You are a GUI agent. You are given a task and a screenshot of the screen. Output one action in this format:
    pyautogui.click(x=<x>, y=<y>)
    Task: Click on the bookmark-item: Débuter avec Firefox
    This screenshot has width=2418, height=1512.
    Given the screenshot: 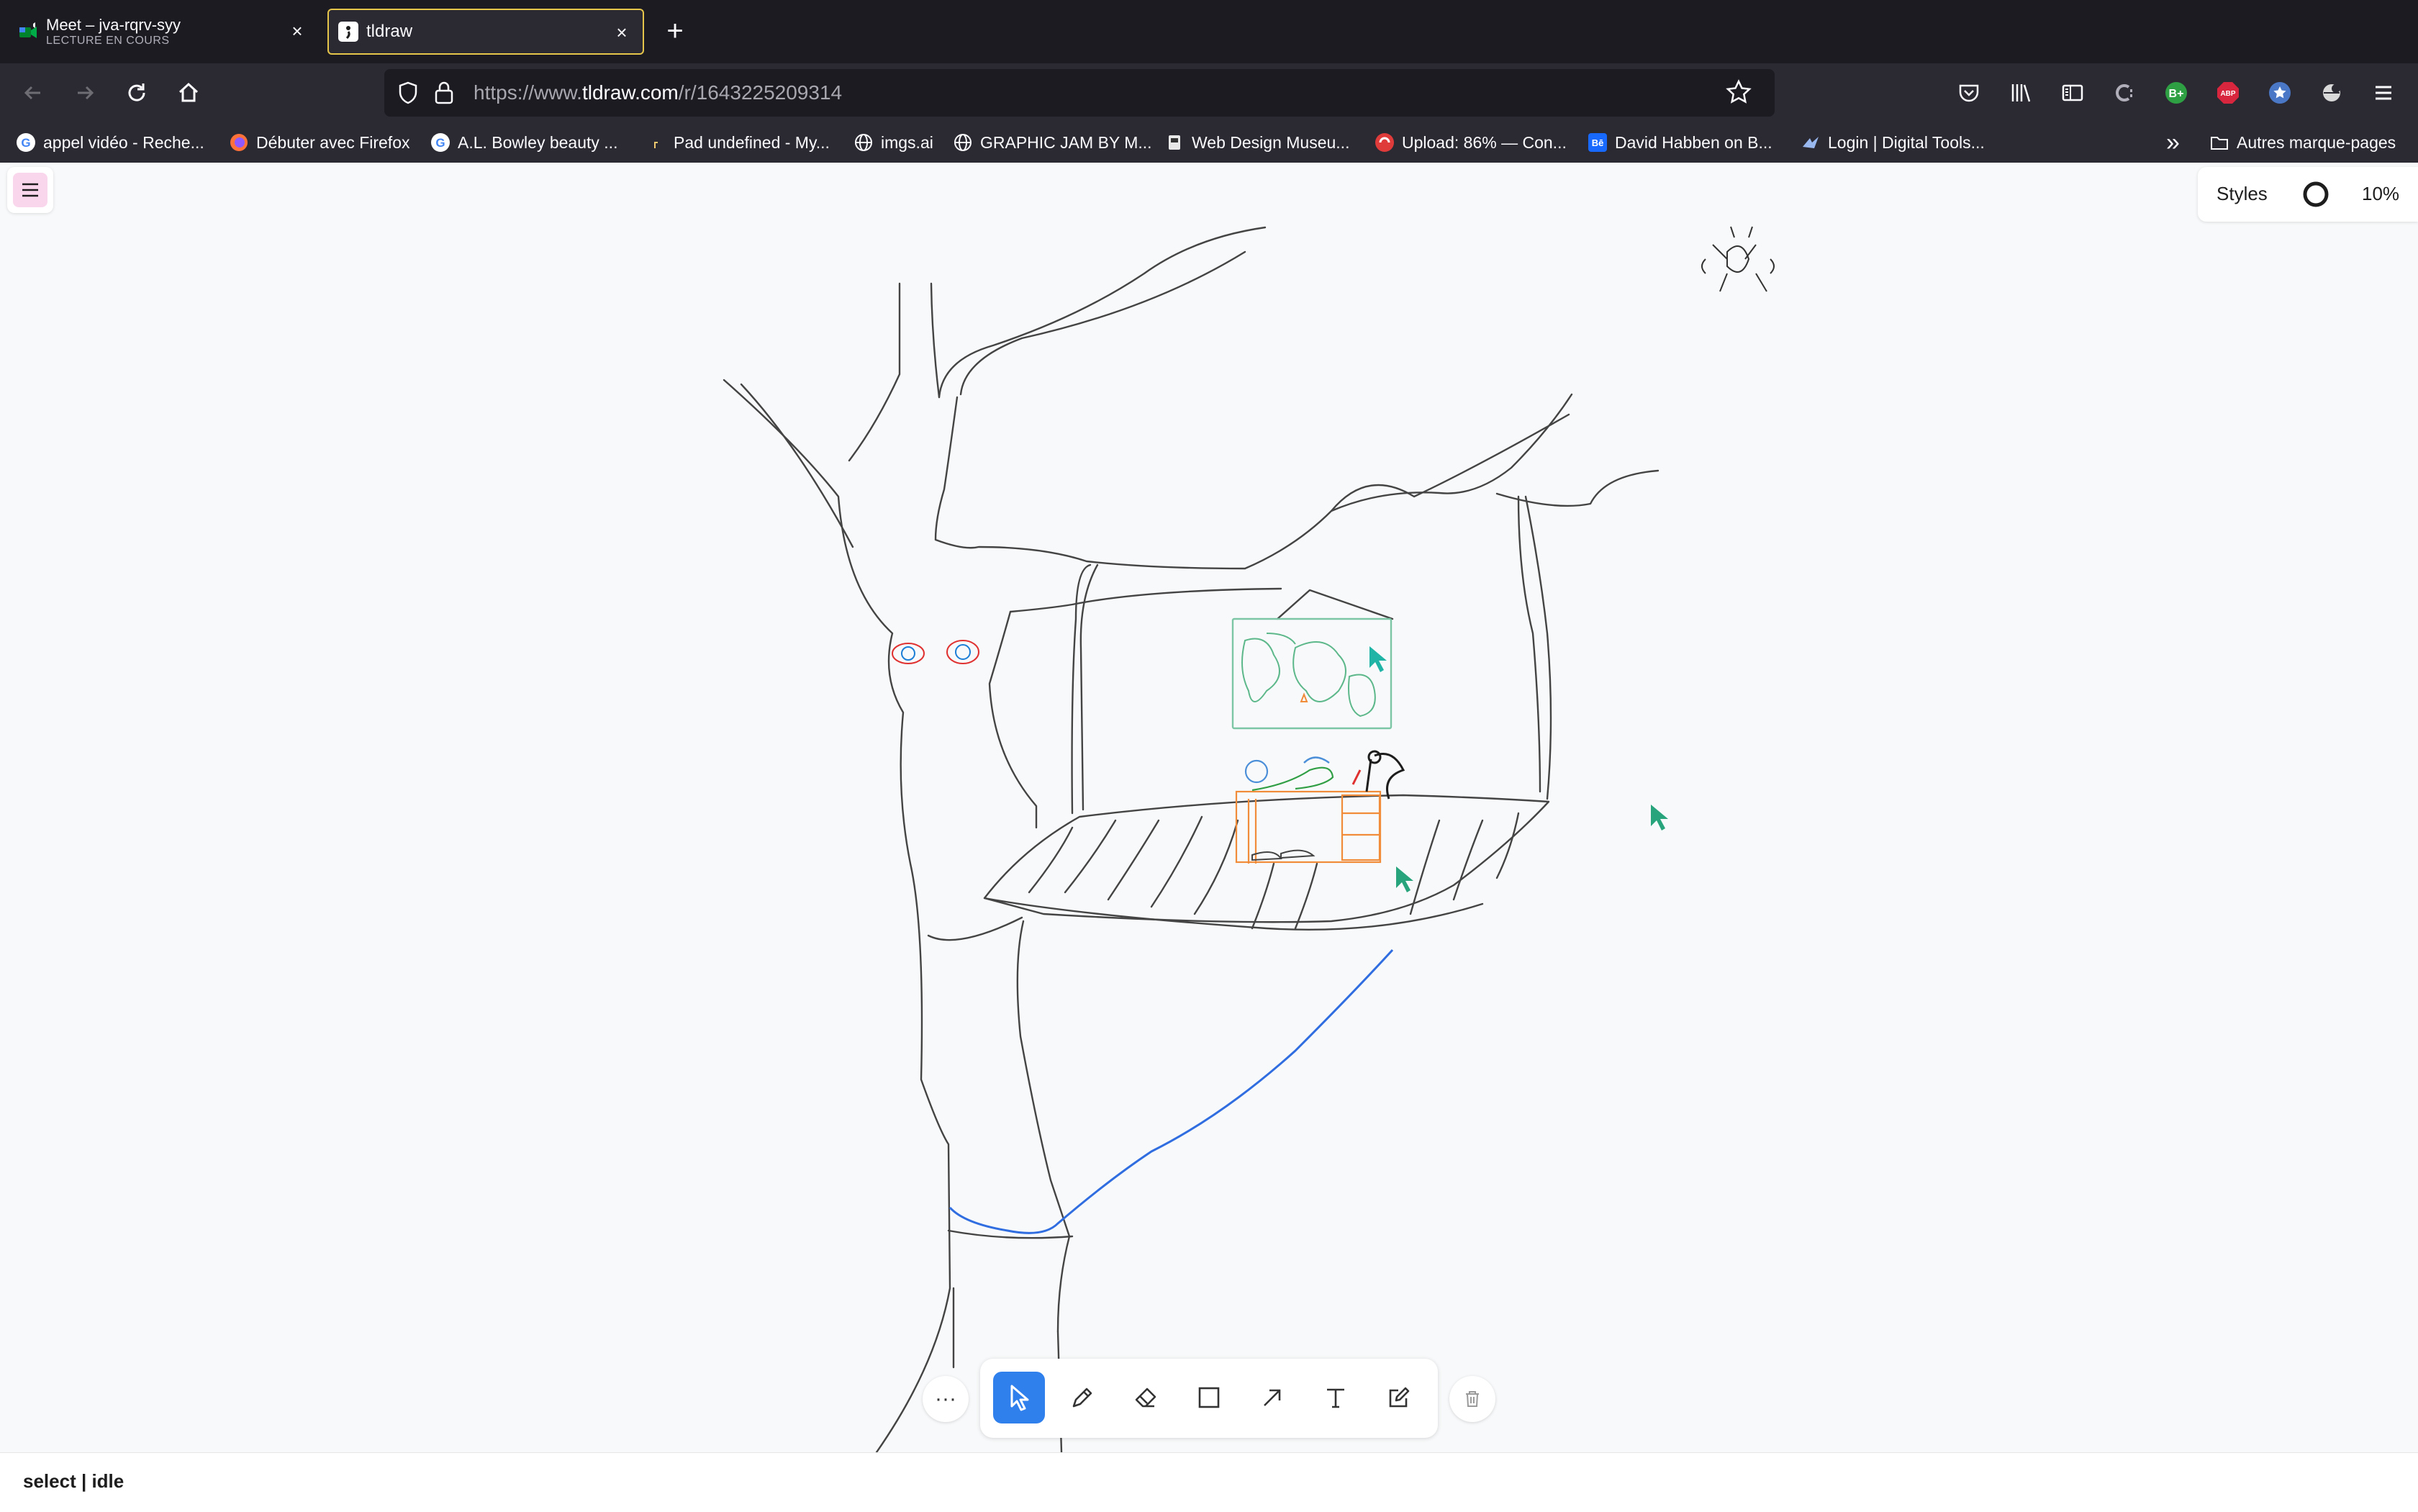 What is the action you would take?
    pyautogui.click(x=319, y=143)
    